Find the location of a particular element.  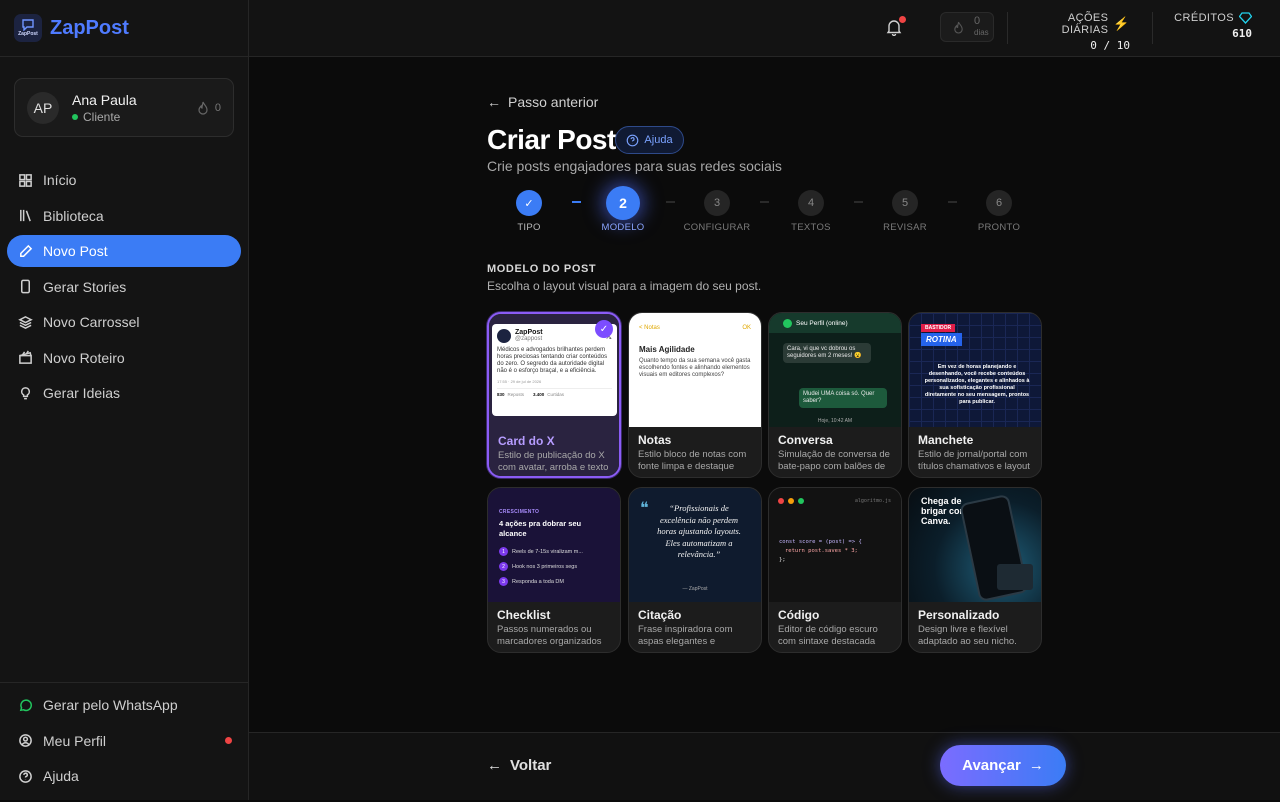

template-name: Código is located at coordinates (799, 615).